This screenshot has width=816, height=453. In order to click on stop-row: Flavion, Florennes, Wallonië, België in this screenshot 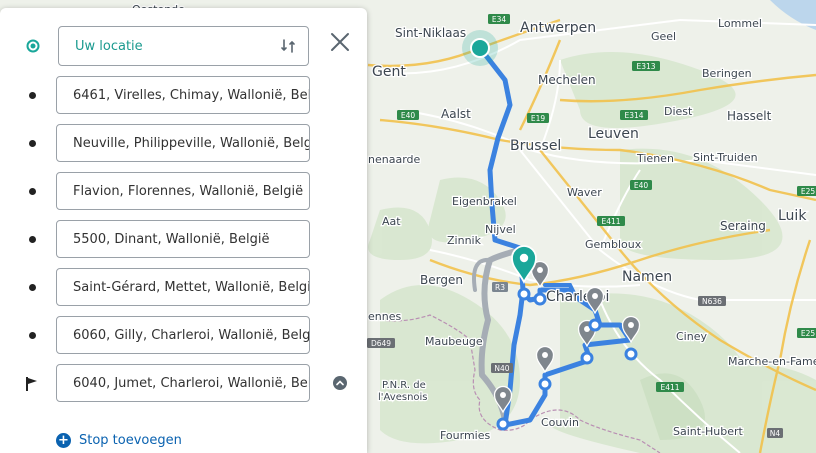, I will do `click(183, 192)`.